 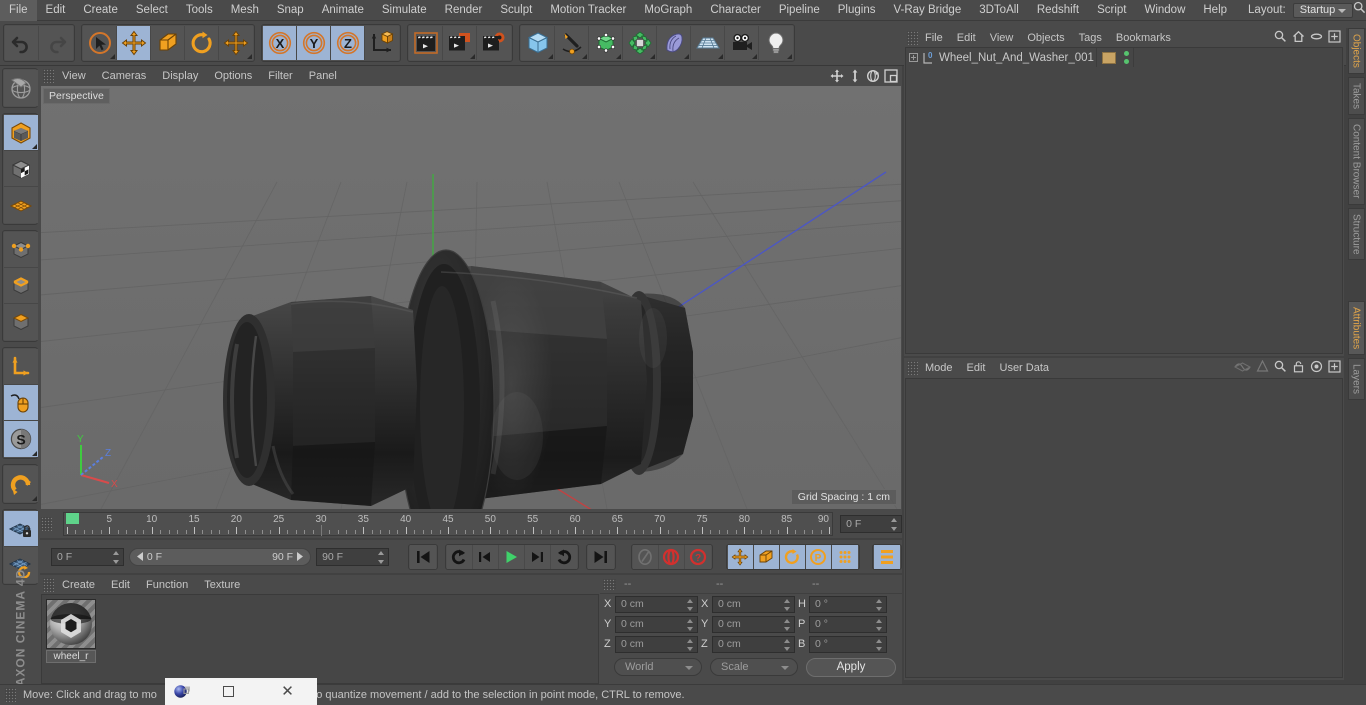 I want to click on menu-item-render: Render, so click(x=464, y=10).